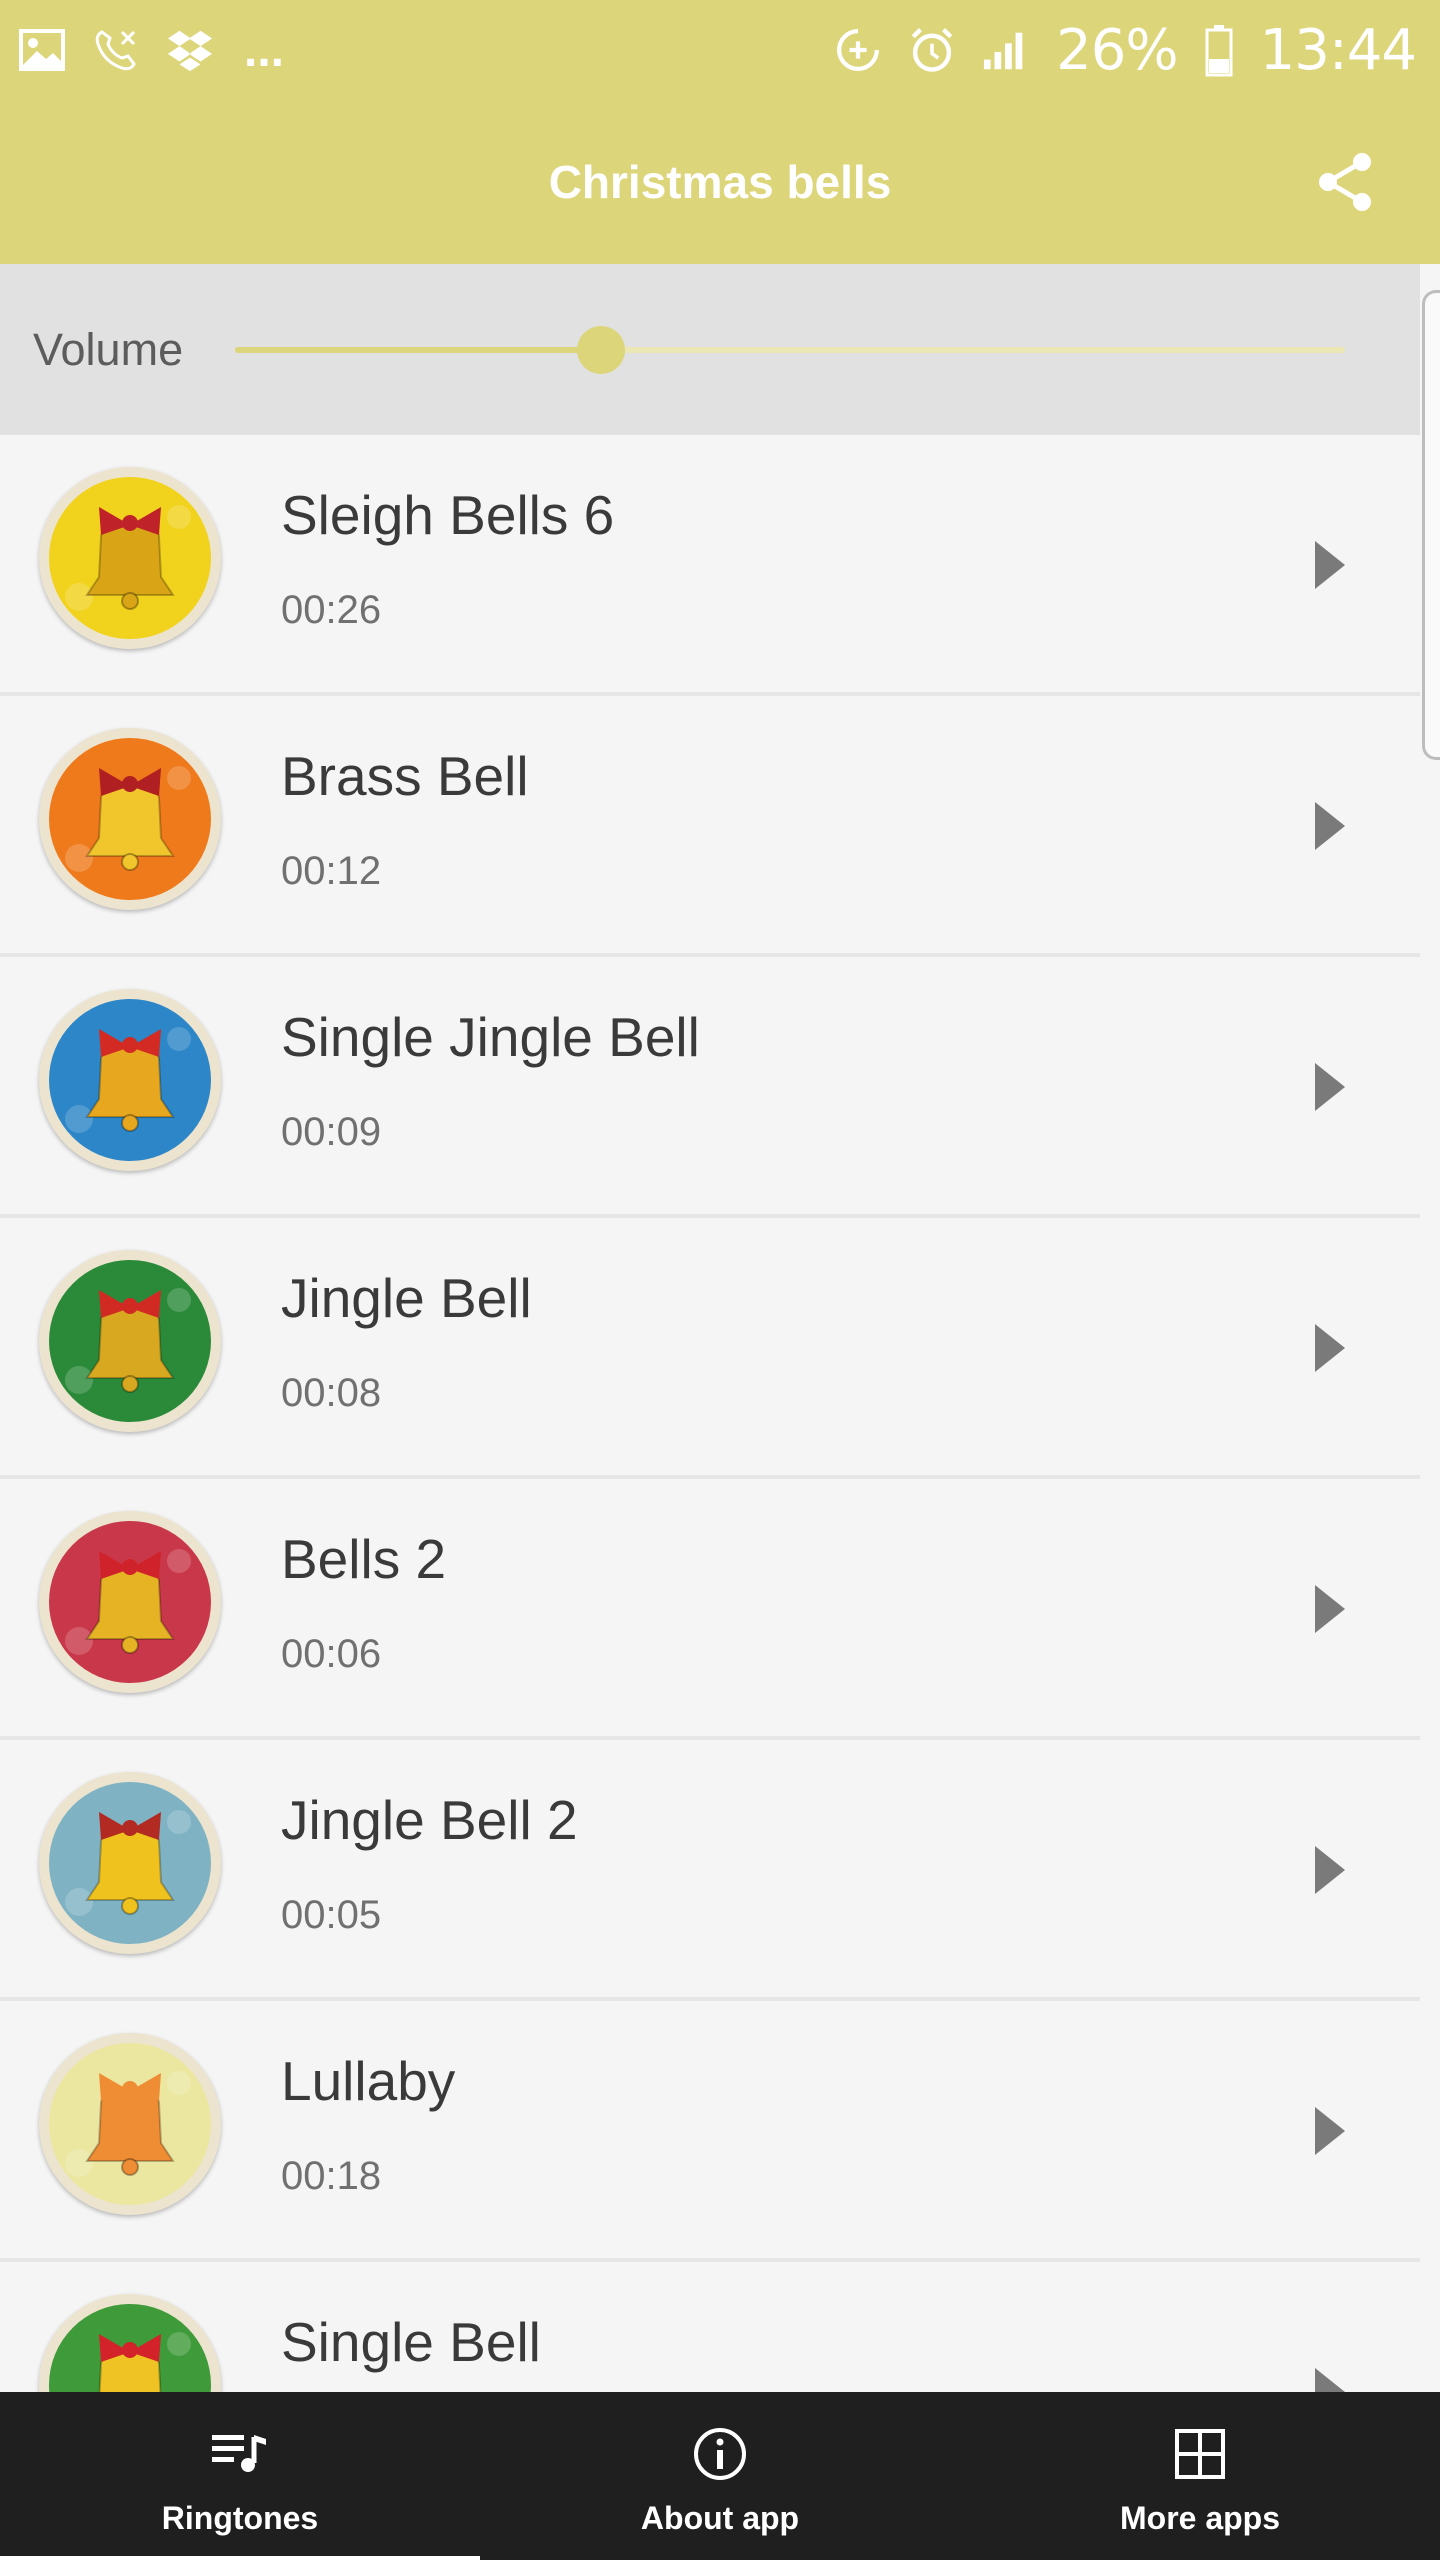  What do you see at coordinates (1117, 50) in the screenshot?
I see `battery-percentage: 26%` at bounding box center [1117, 50].